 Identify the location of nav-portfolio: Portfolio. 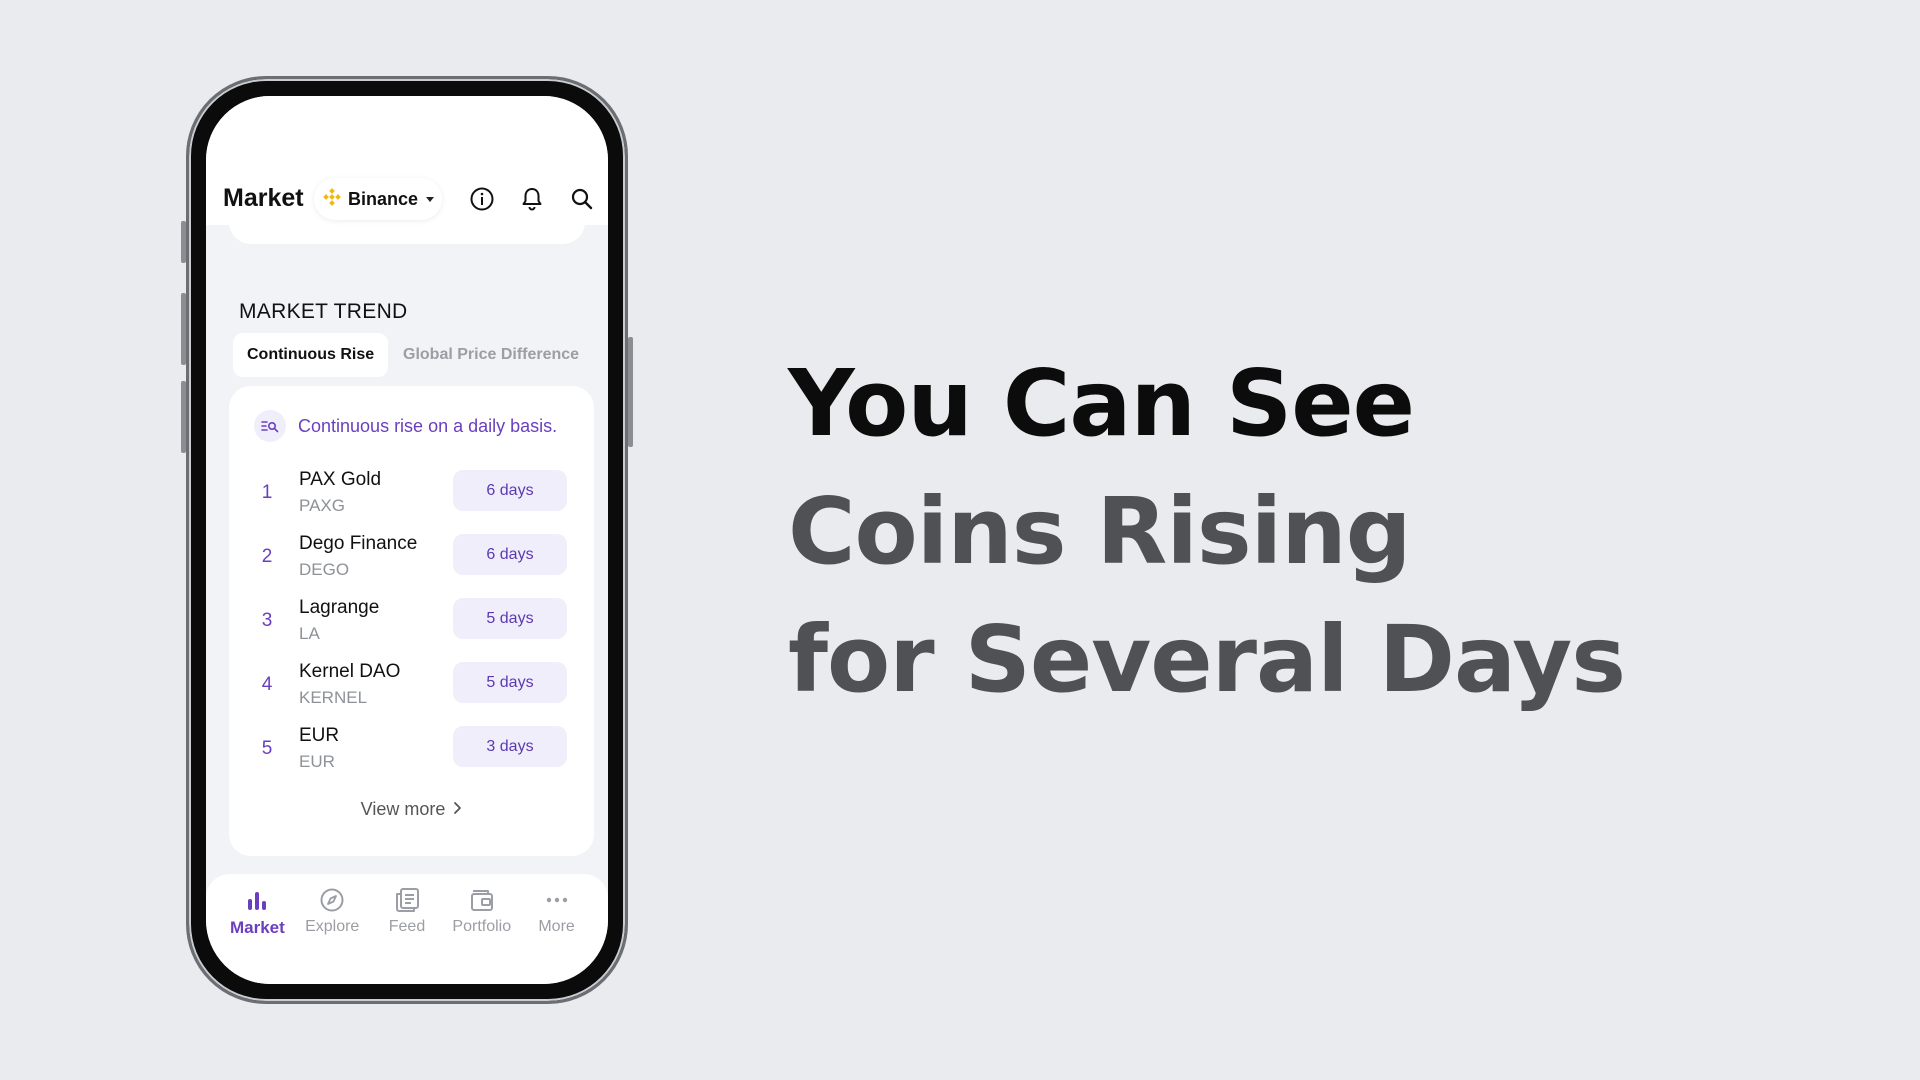
(482, 933).